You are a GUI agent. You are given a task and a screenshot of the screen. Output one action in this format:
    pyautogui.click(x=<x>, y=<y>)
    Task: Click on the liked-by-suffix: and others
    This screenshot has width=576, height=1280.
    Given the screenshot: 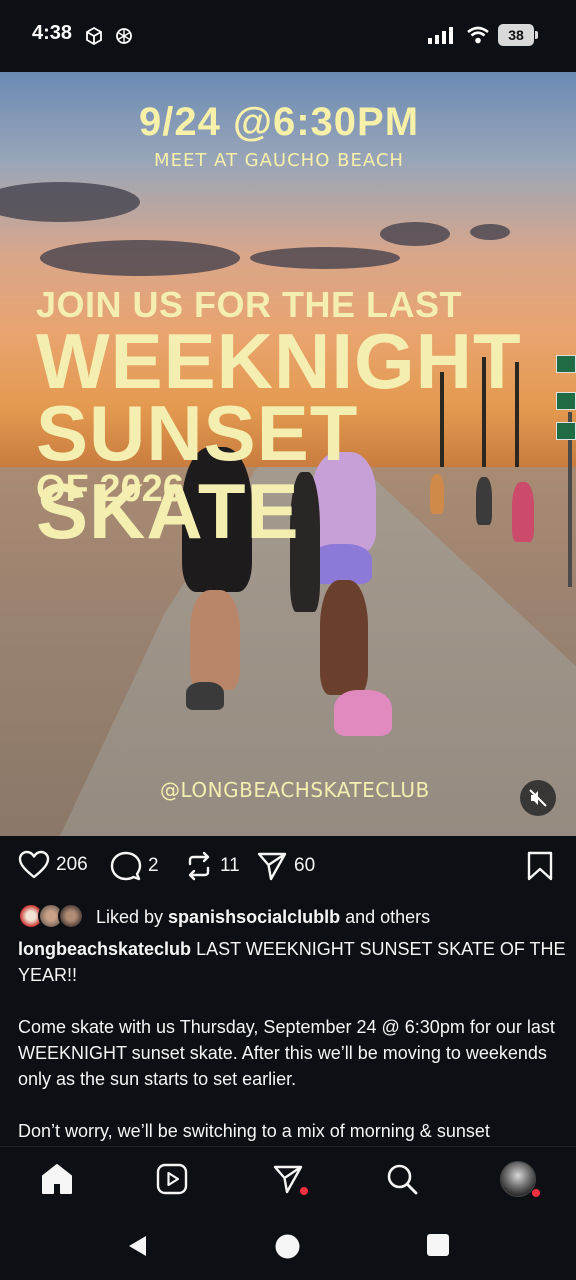 What is the action you would take?
    pyautogui.click(x=388, y=916)
    